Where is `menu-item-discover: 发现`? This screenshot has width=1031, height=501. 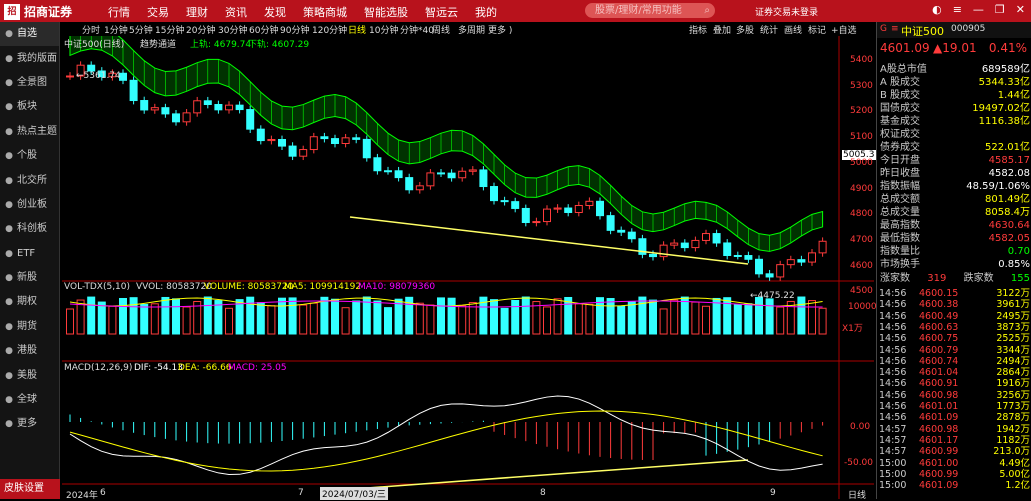 menu-item-discover: 发现 is located at coordinates (275, 12).